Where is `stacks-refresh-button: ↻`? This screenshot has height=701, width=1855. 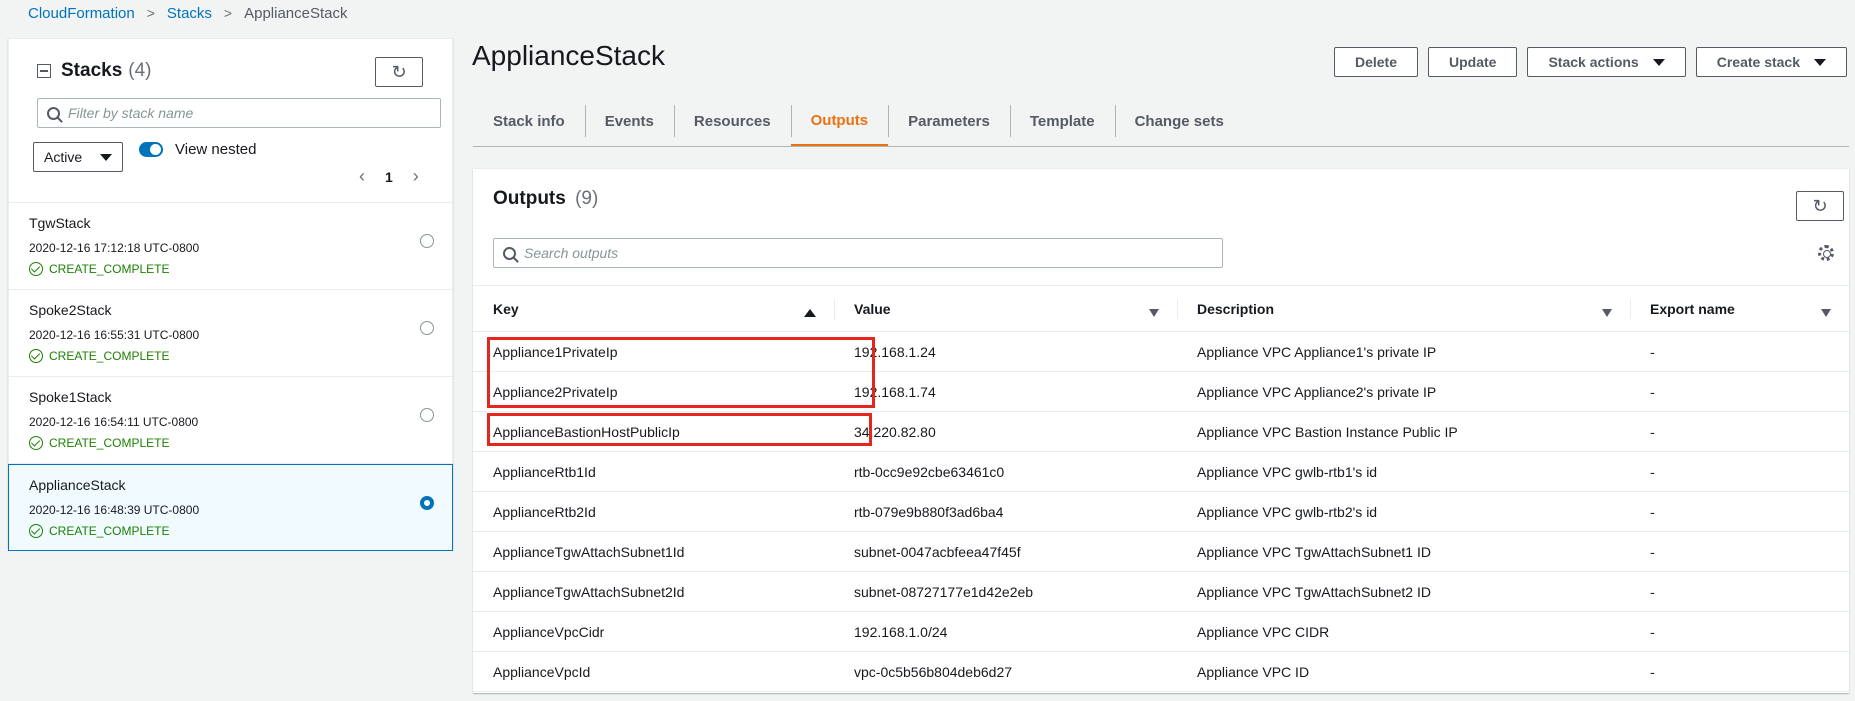 stacks-refresh-button: ↻ is located at coordinates (399, 72).